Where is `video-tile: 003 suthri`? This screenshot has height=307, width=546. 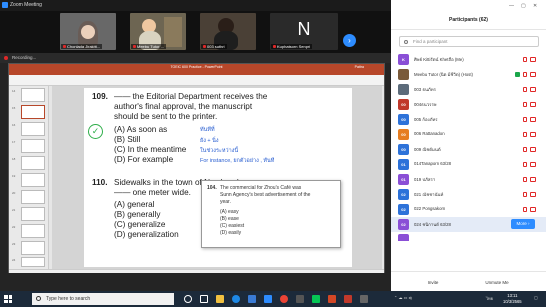
video-tile: 003 suthri is located at coordinates (228, 31).